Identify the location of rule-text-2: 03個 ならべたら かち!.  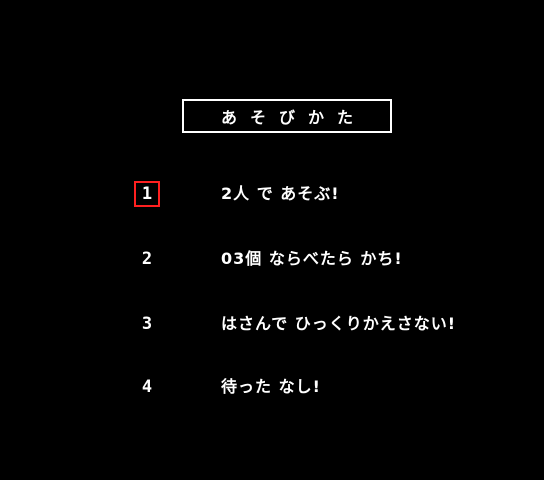
(312, 258).